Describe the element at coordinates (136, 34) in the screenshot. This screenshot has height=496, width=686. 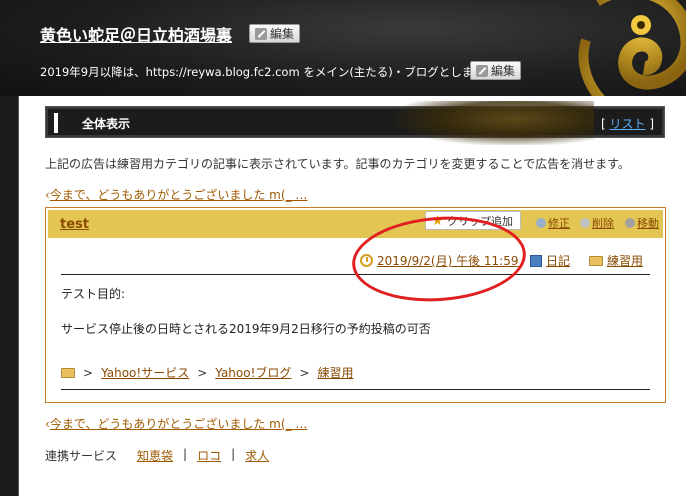
I see `blog-title: 黄色い蛇足＠日立柏酒場裏` at that location.